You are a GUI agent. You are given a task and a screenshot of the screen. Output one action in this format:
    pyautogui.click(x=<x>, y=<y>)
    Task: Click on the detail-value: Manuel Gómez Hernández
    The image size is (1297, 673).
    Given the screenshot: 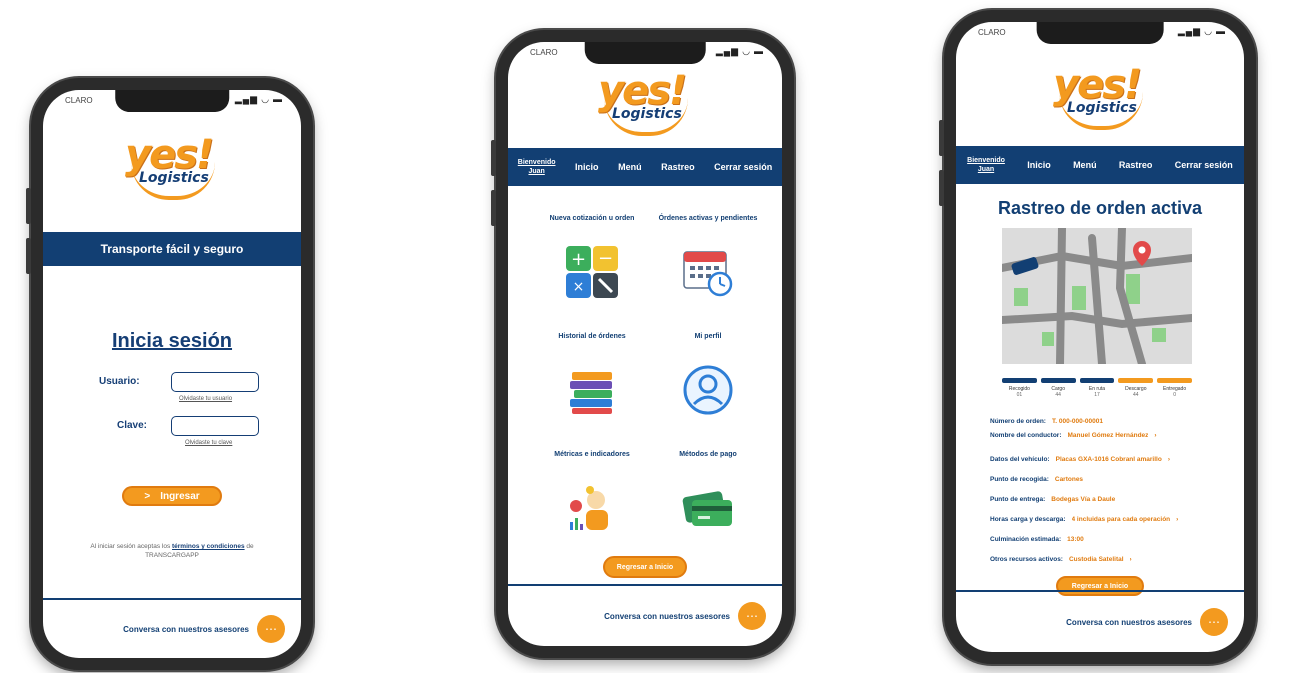 What is the action you would take?
    pyautogui.click(x=1108, y=435)
    